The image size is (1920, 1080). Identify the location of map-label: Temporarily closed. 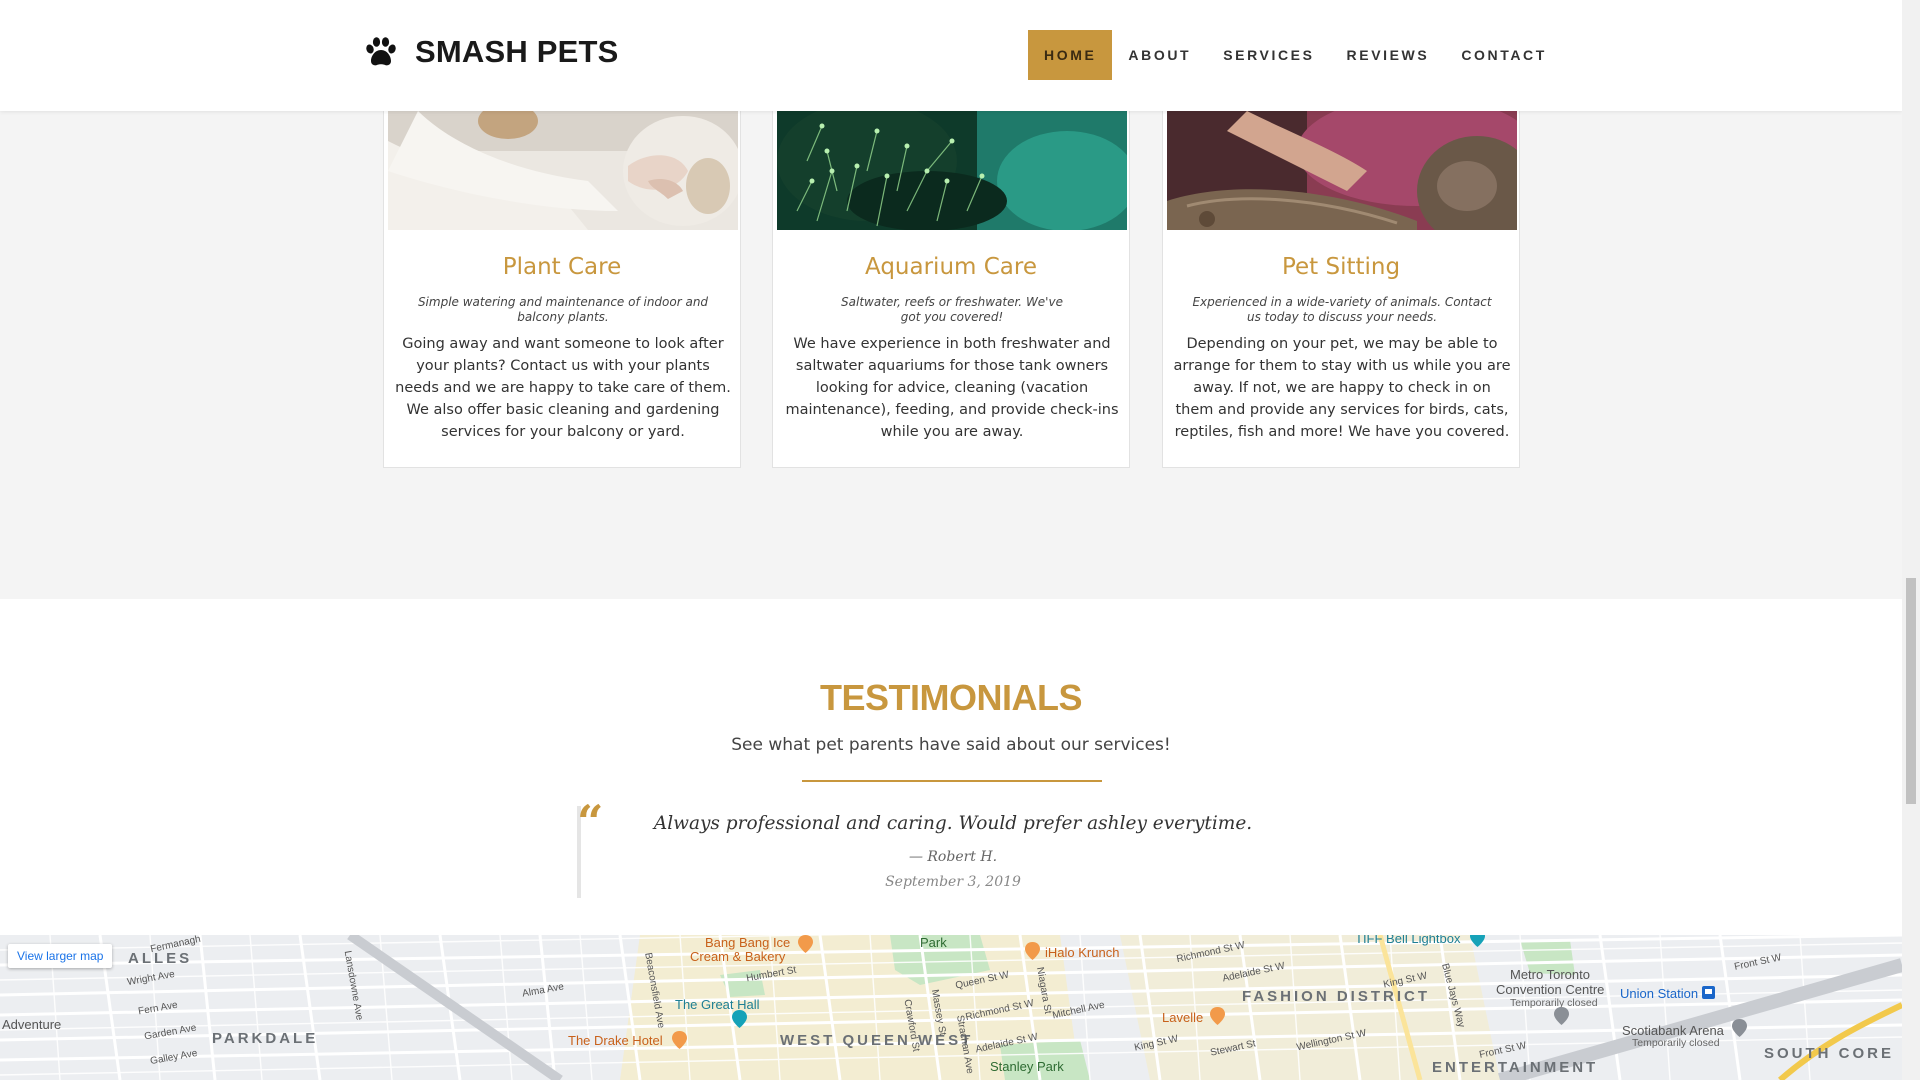
(1676, 1043).